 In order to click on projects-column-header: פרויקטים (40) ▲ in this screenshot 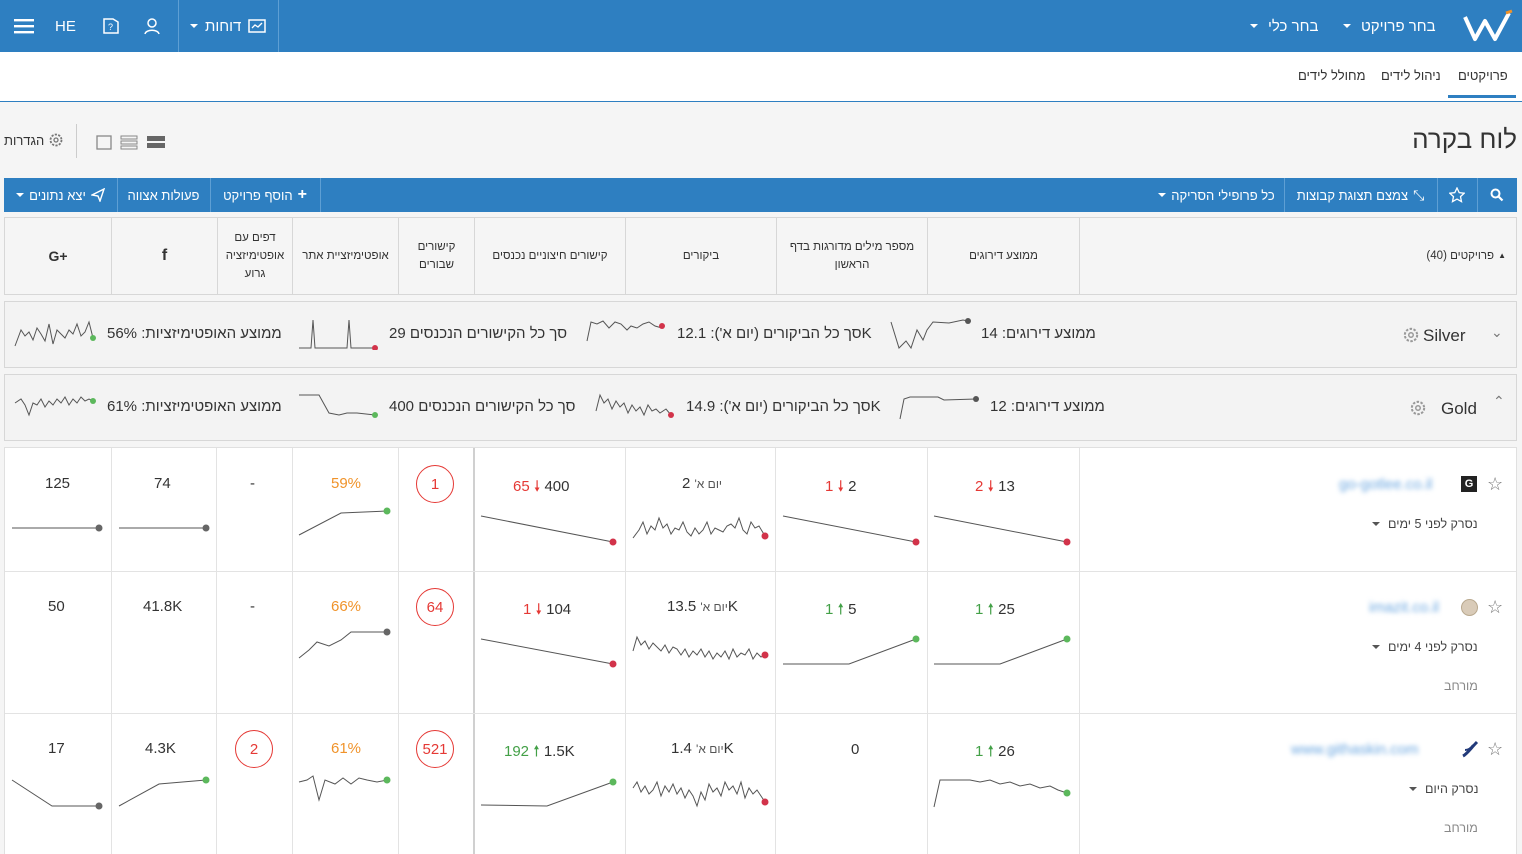, I will do `click(1297, 256)`.